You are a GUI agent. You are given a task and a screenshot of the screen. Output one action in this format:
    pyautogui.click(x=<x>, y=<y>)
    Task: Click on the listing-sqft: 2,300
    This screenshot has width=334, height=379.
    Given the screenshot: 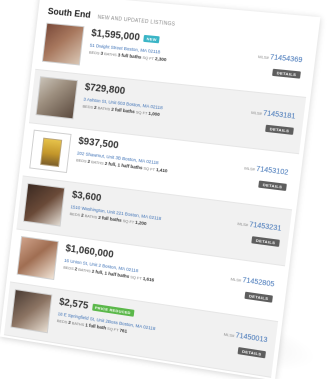 What is the action you would take?
    pyautogui.click(x=160, y=59)
    